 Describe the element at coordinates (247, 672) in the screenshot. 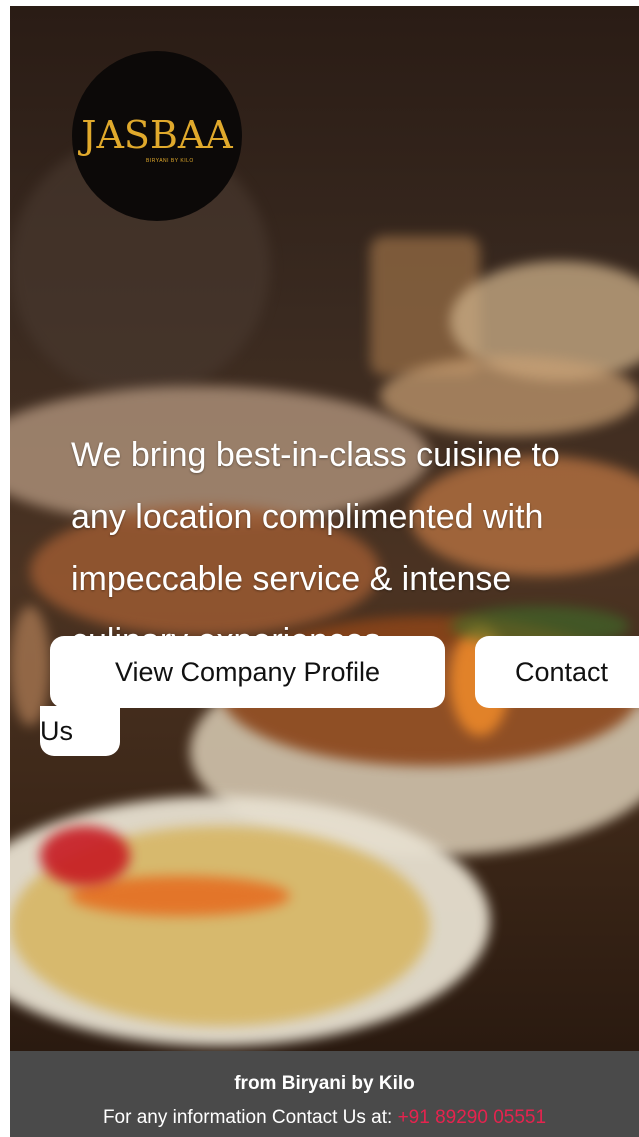

I see `view-company-profile-button: View Company Profile` at that location.